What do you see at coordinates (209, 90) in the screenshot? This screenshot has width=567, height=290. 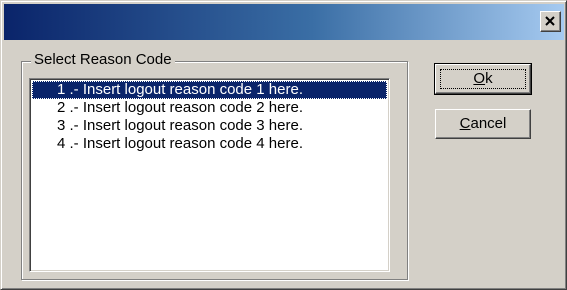 I see `list-item: 1 .- Insert logout reason code 1 here.` at bounding box center [209, 90].